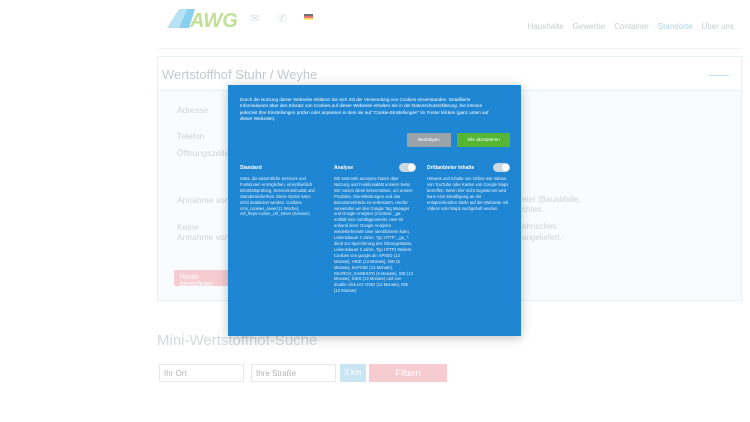 The image size is (750, 422). What do you see at coordinates (451, 168) in the screenshot?
I see `category-third-party-title: Drittanbieter Inhalte` at bounding box center [451, 168].